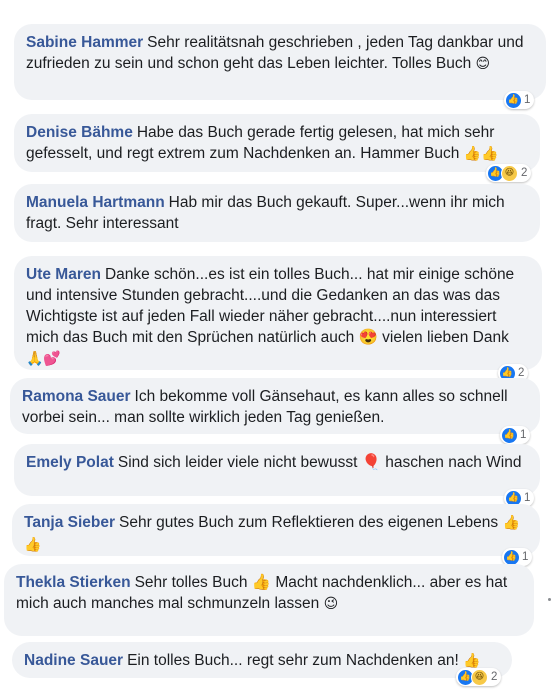 The image size is (560, 700). Describe the element at coordinates (69, 522) in the screenshot. I see `comment-author: Tanja Sieber` at that location.